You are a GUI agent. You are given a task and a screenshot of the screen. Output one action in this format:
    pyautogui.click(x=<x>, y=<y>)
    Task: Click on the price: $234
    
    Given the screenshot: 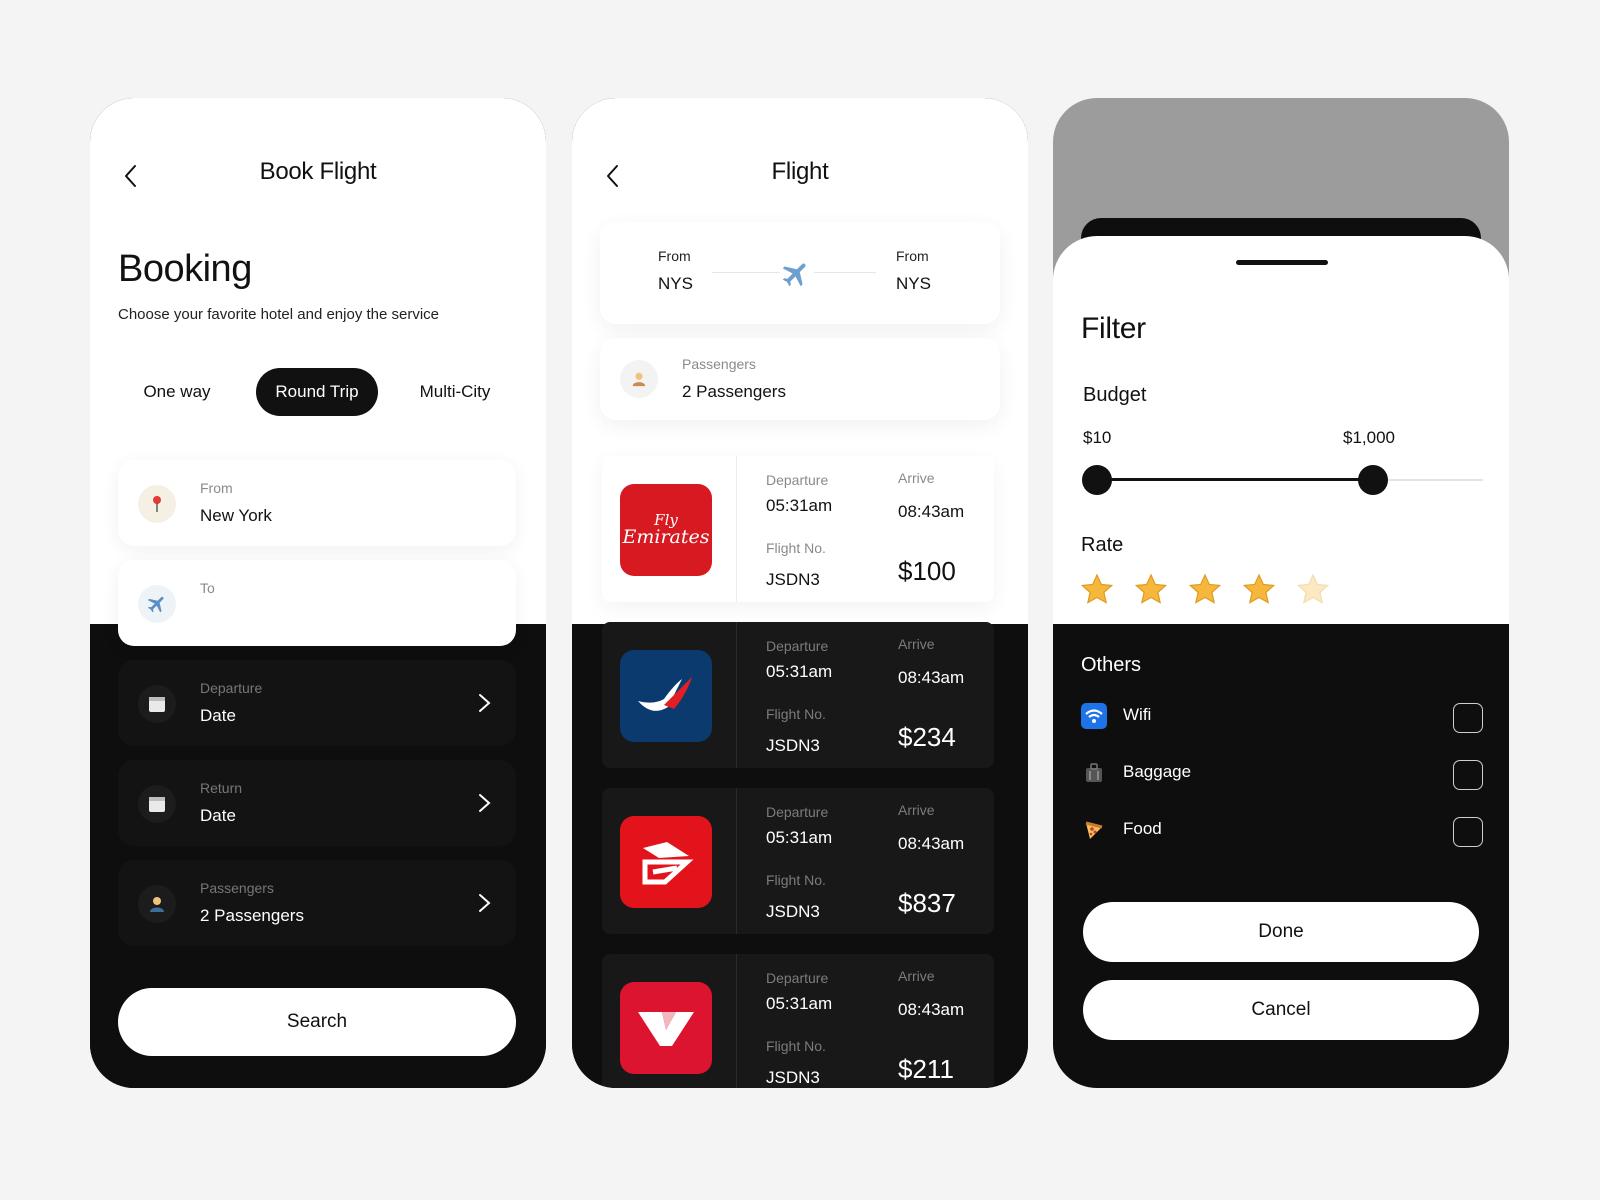 What is the action you would take?
    pyautogui.click(x=927, y=737)
    